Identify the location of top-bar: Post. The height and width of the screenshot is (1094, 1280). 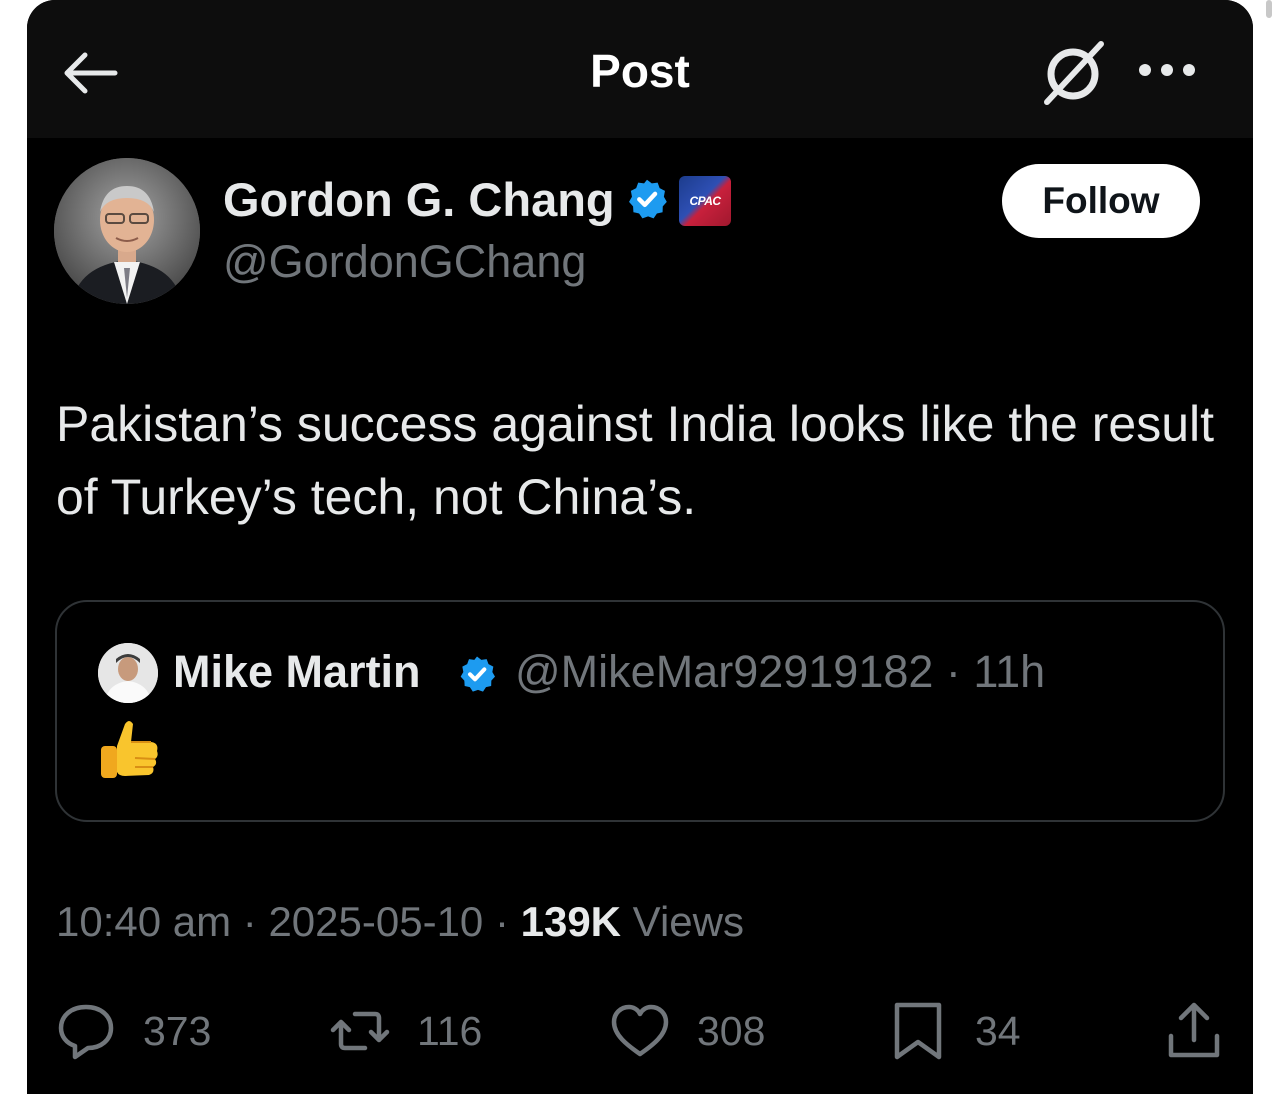
(640, 69).